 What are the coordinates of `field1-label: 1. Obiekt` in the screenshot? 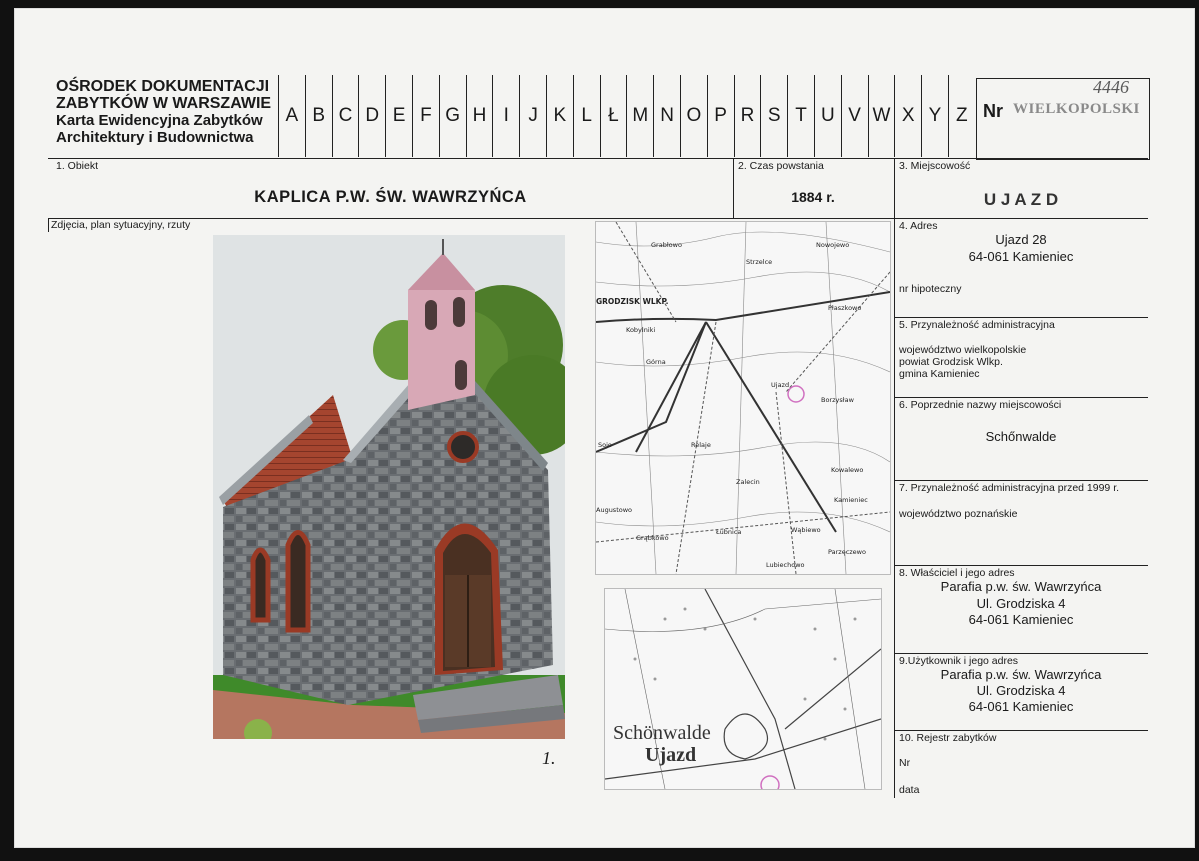 It's located at (77, 166).